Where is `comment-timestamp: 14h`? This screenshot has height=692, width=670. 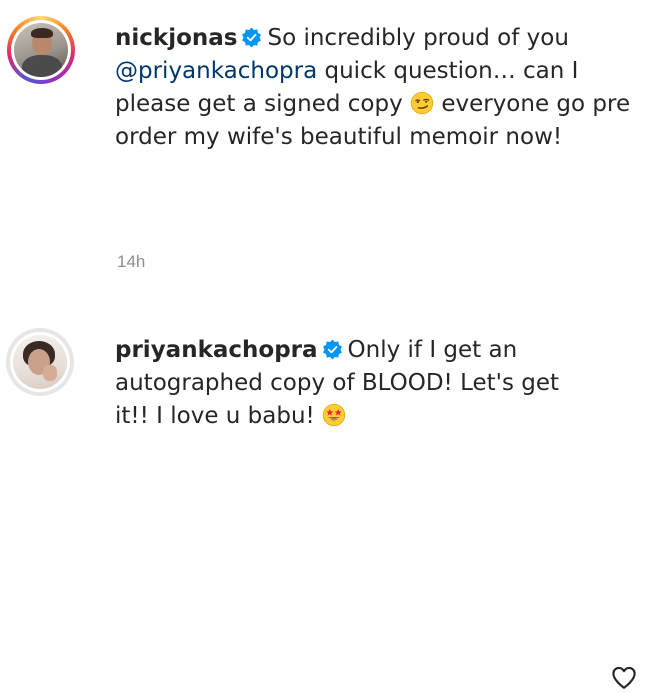
comment-timestamp: 14h is located at coordinates (131, 262).